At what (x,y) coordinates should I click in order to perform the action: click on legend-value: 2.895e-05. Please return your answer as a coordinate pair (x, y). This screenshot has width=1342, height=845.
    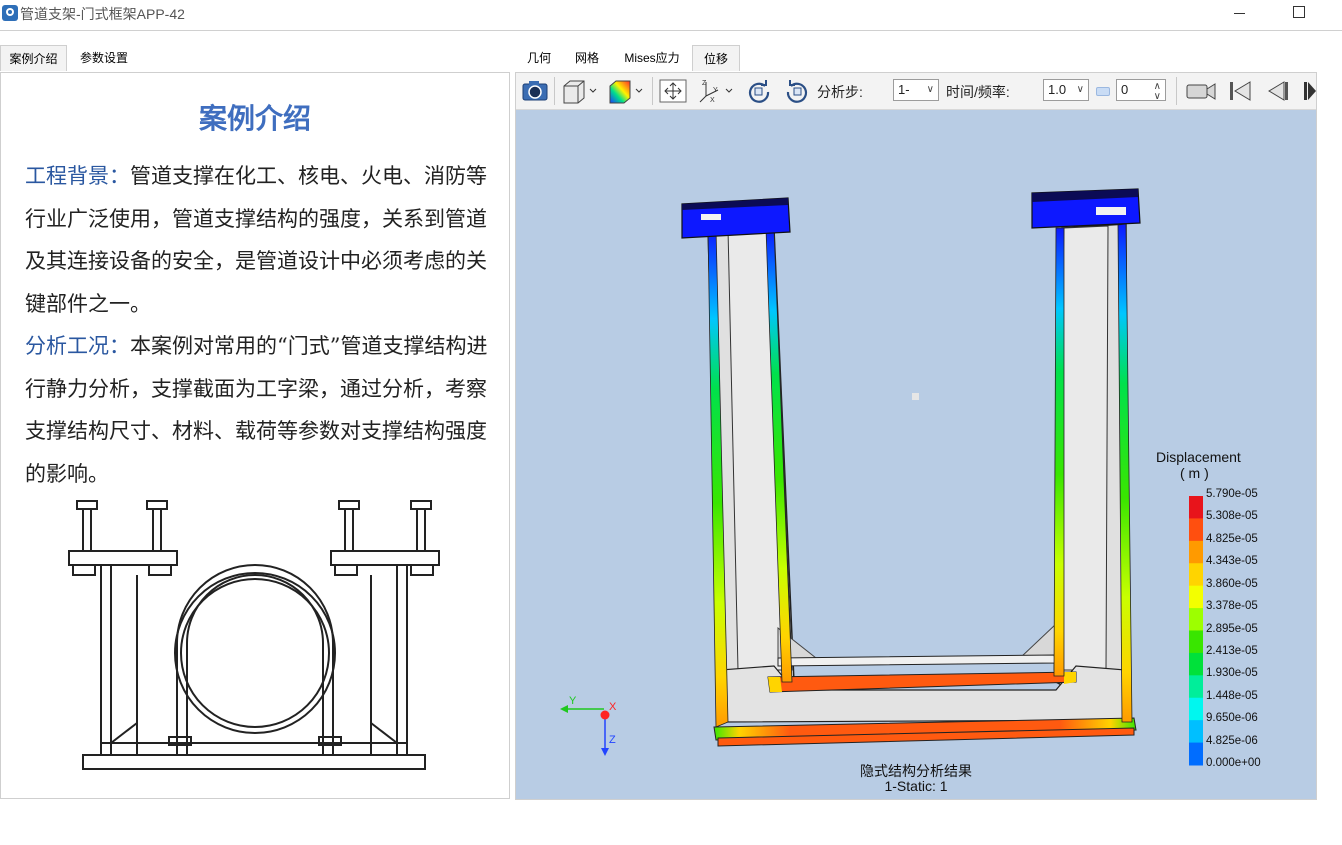
    Looking at the image, I should click on (1232, 628).